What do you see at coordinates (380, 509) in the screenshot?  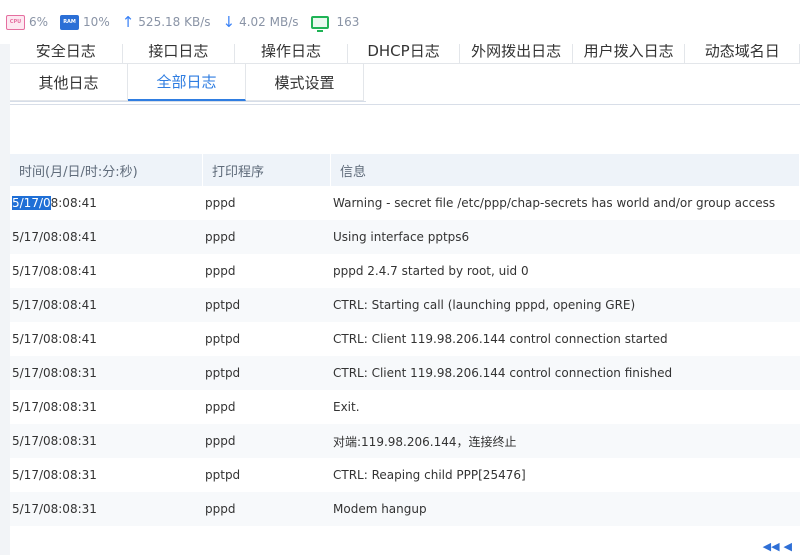 I see `cell-message: Modem hangup` at bounding box center [380, 509].